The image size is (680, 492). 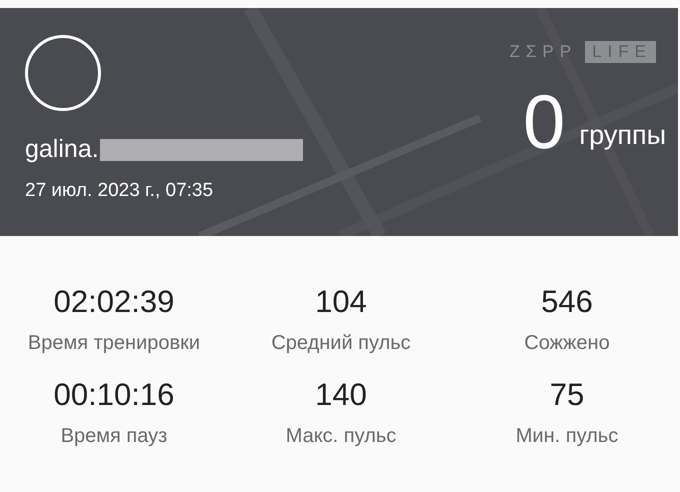 What do you see at coordinates (62, 149) in the screenshot?
I see `username: galina.` at bounding box center [62, 149].